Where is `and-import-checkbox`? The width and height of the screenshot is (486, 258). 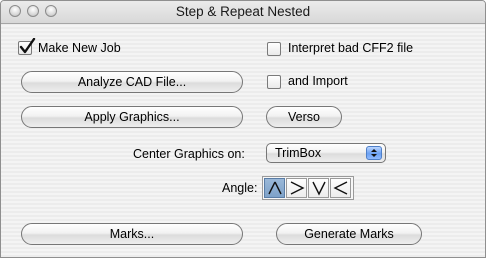 and-import-checkbox is located at coordinates (274, 82).